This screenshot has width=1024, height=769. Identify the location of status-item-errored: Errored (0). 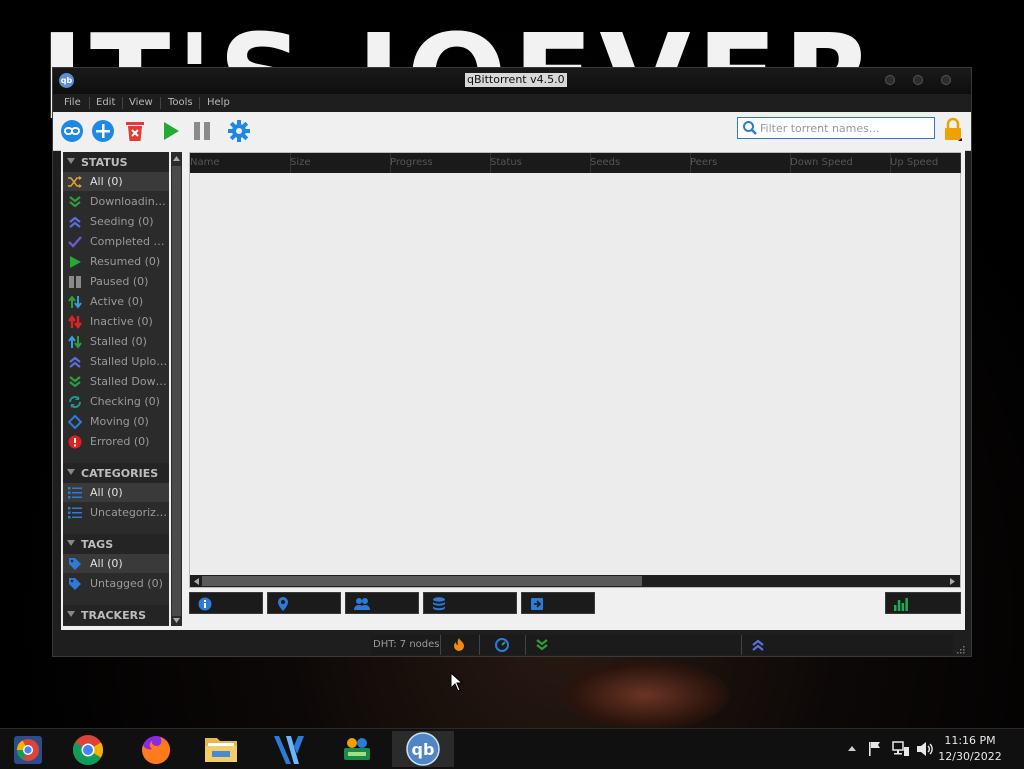
(116, 441).